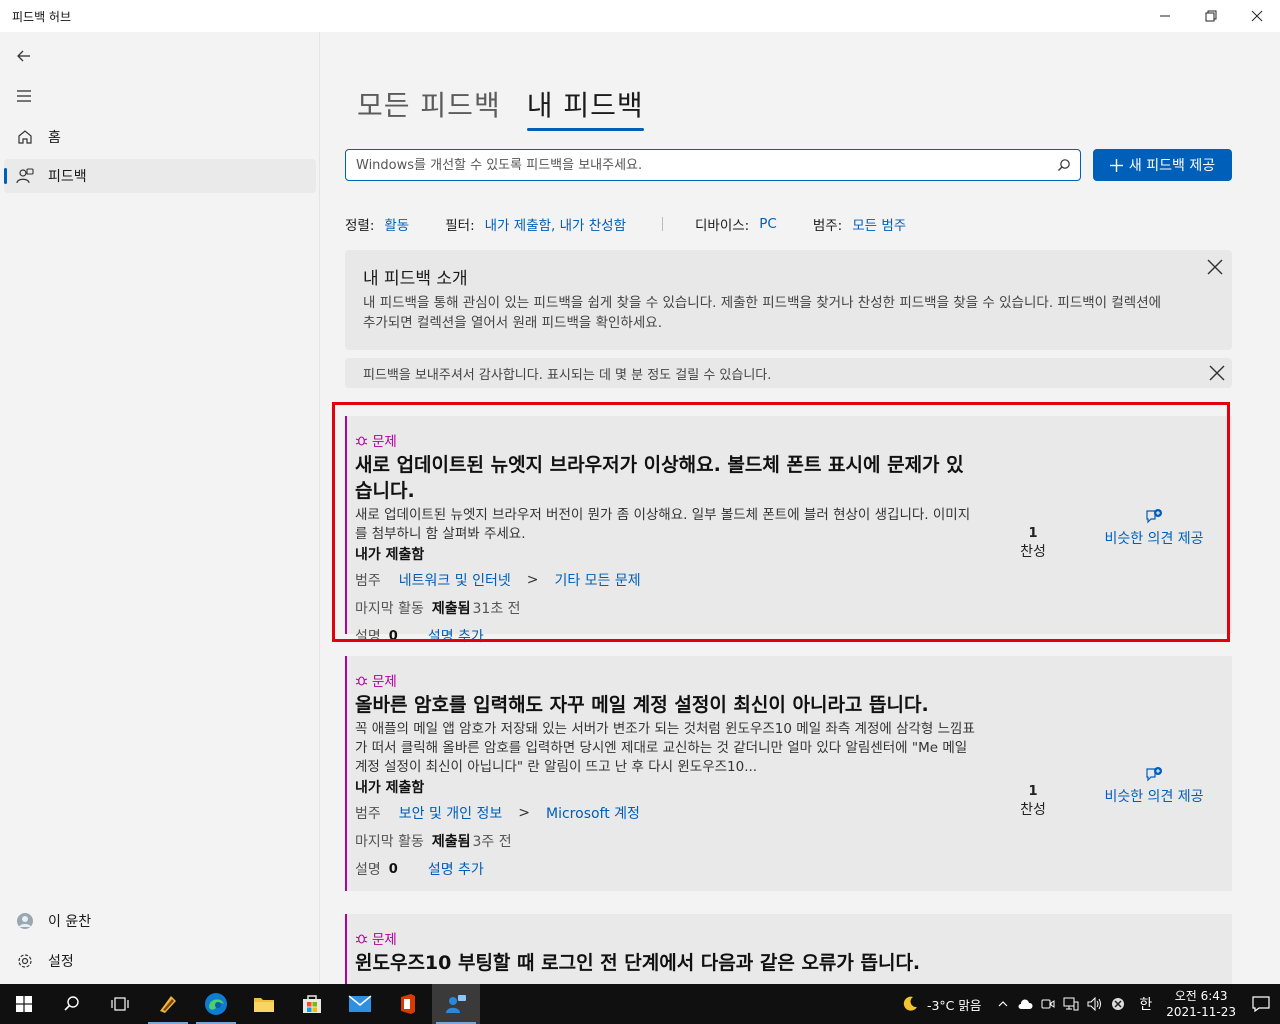 This screenshot has height=1024, width=1280. Describe the element at coordinates (1201, 1004) in the screenshot. I see `clock: 오전 6:43 2021-11-23` at that location.